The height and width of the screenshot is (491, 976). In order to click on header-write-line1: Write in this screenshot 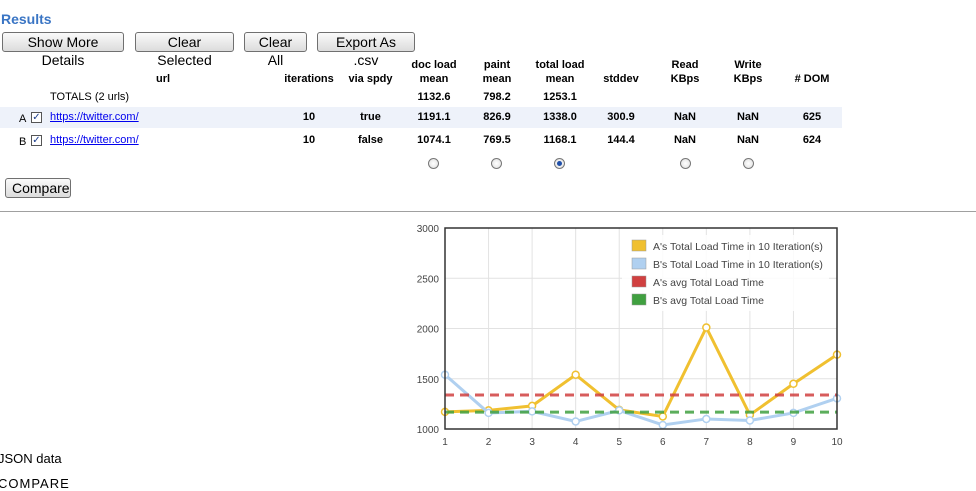, I will do `click(748, 65)`.